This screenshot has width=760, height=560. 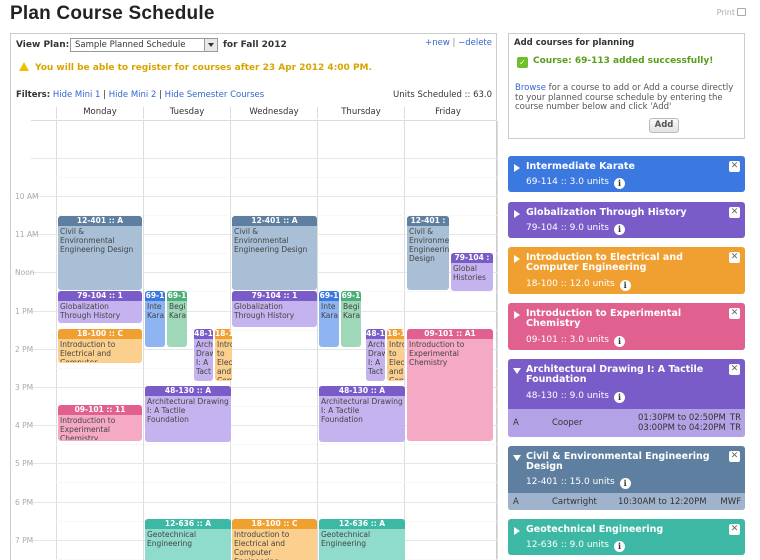 I want to click on print-label: Print, so click(x=726, y=12).